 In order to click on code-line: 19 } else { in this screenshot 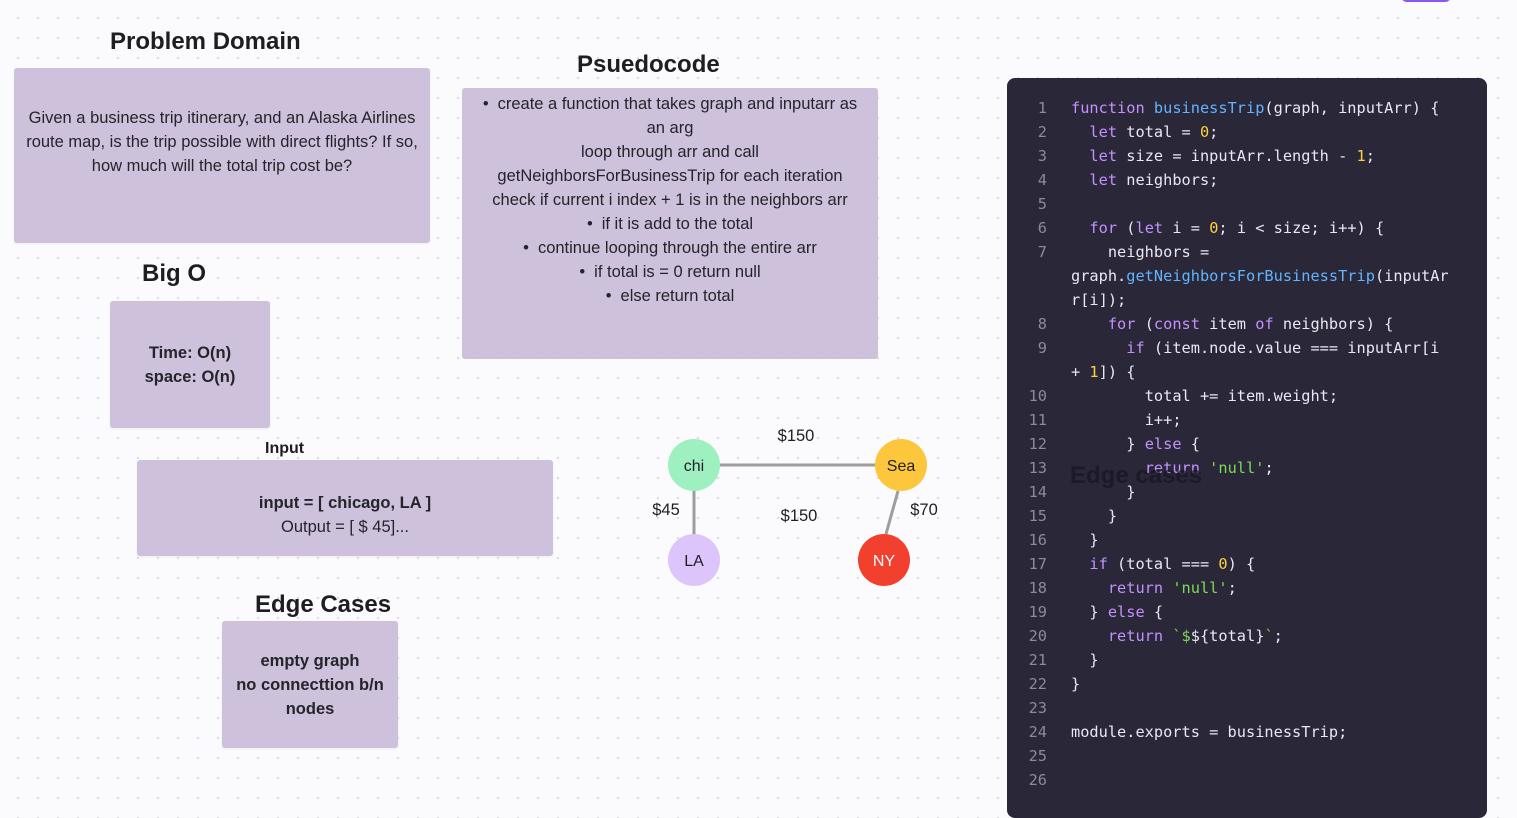, I will do `click(1096, 612)`.